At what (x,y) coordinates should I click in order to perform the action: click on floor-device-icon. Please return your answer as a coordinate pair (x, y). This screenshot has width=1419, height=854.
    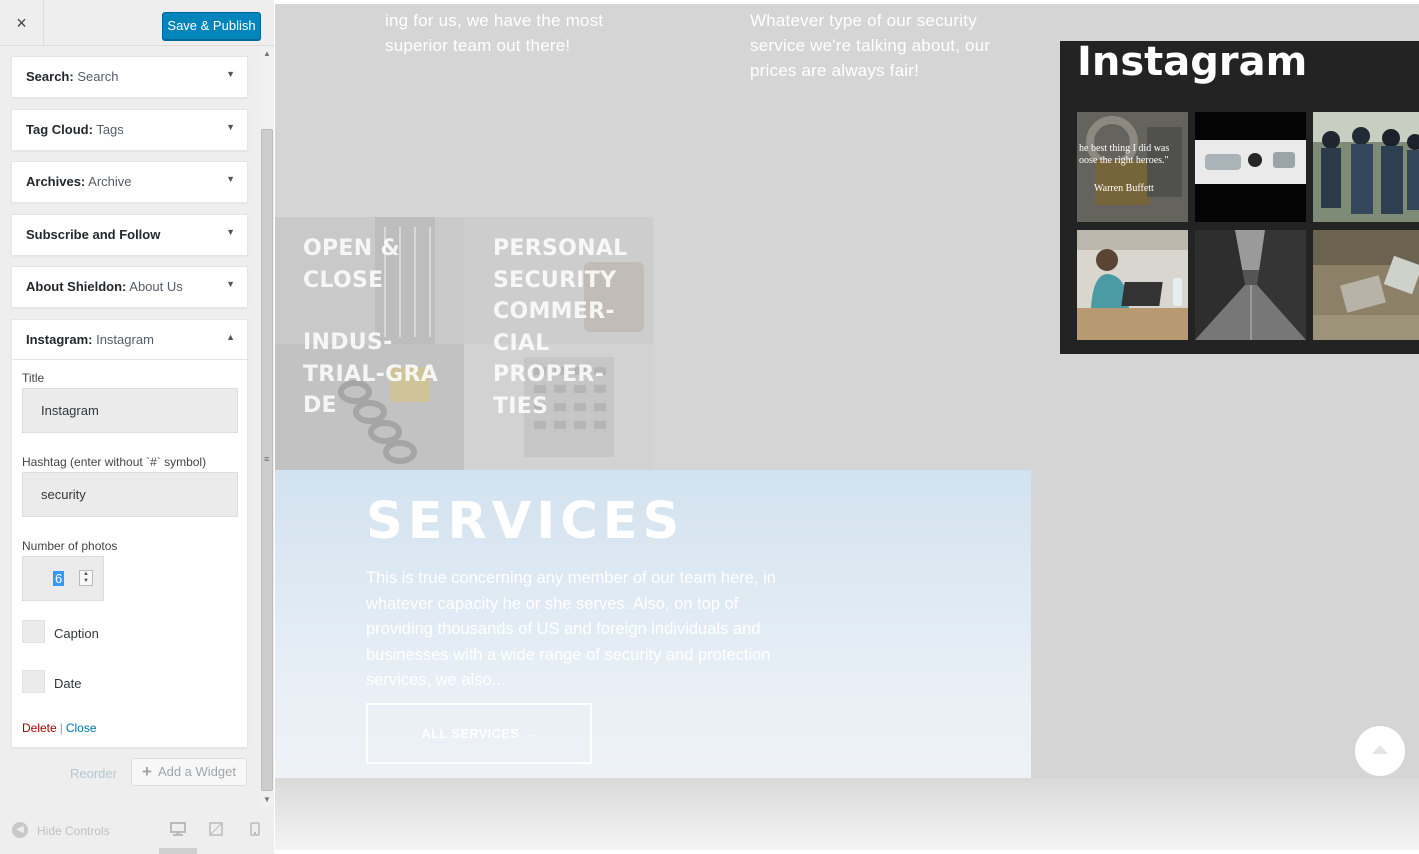
    Looking at the image, I should click on (1366, 285).